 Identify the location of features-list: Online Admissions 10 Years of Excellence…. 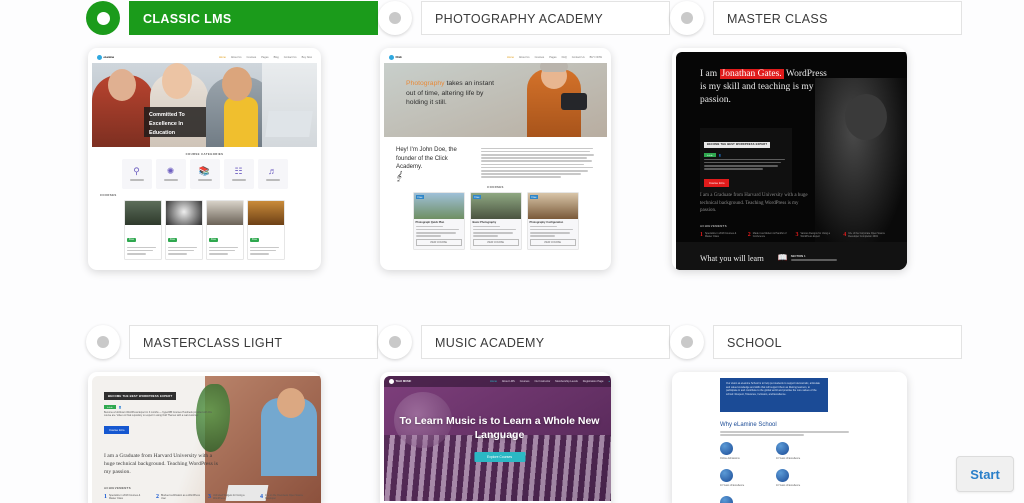
(790, 472).